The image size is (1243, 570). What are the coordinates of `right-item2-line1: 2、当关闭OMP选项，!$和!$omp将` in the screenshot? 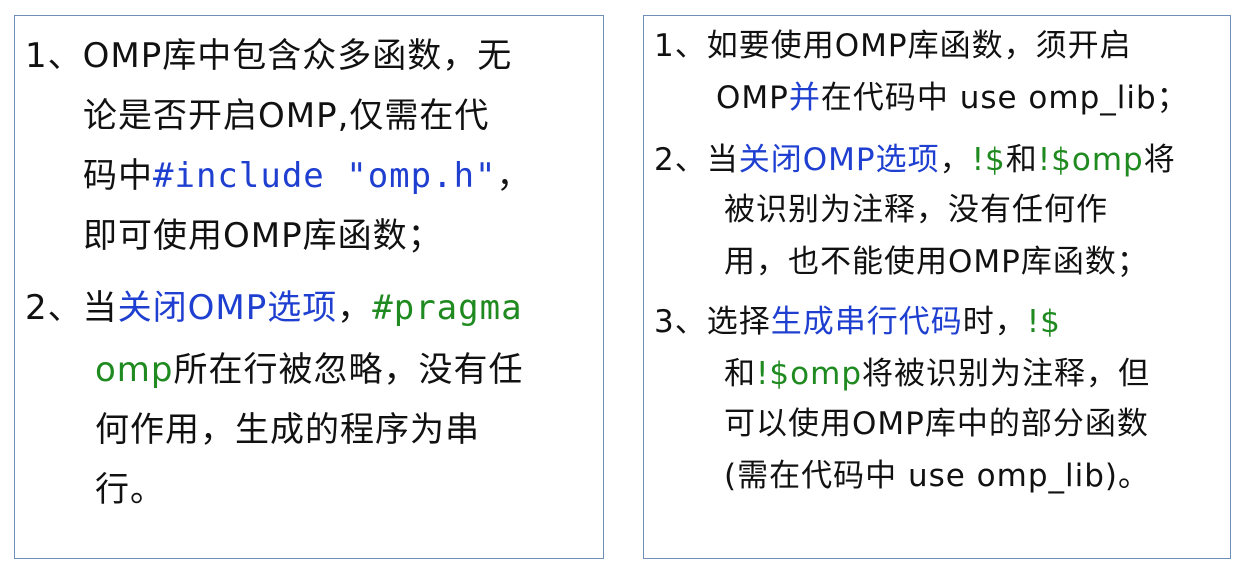 It's located at (915, 160).